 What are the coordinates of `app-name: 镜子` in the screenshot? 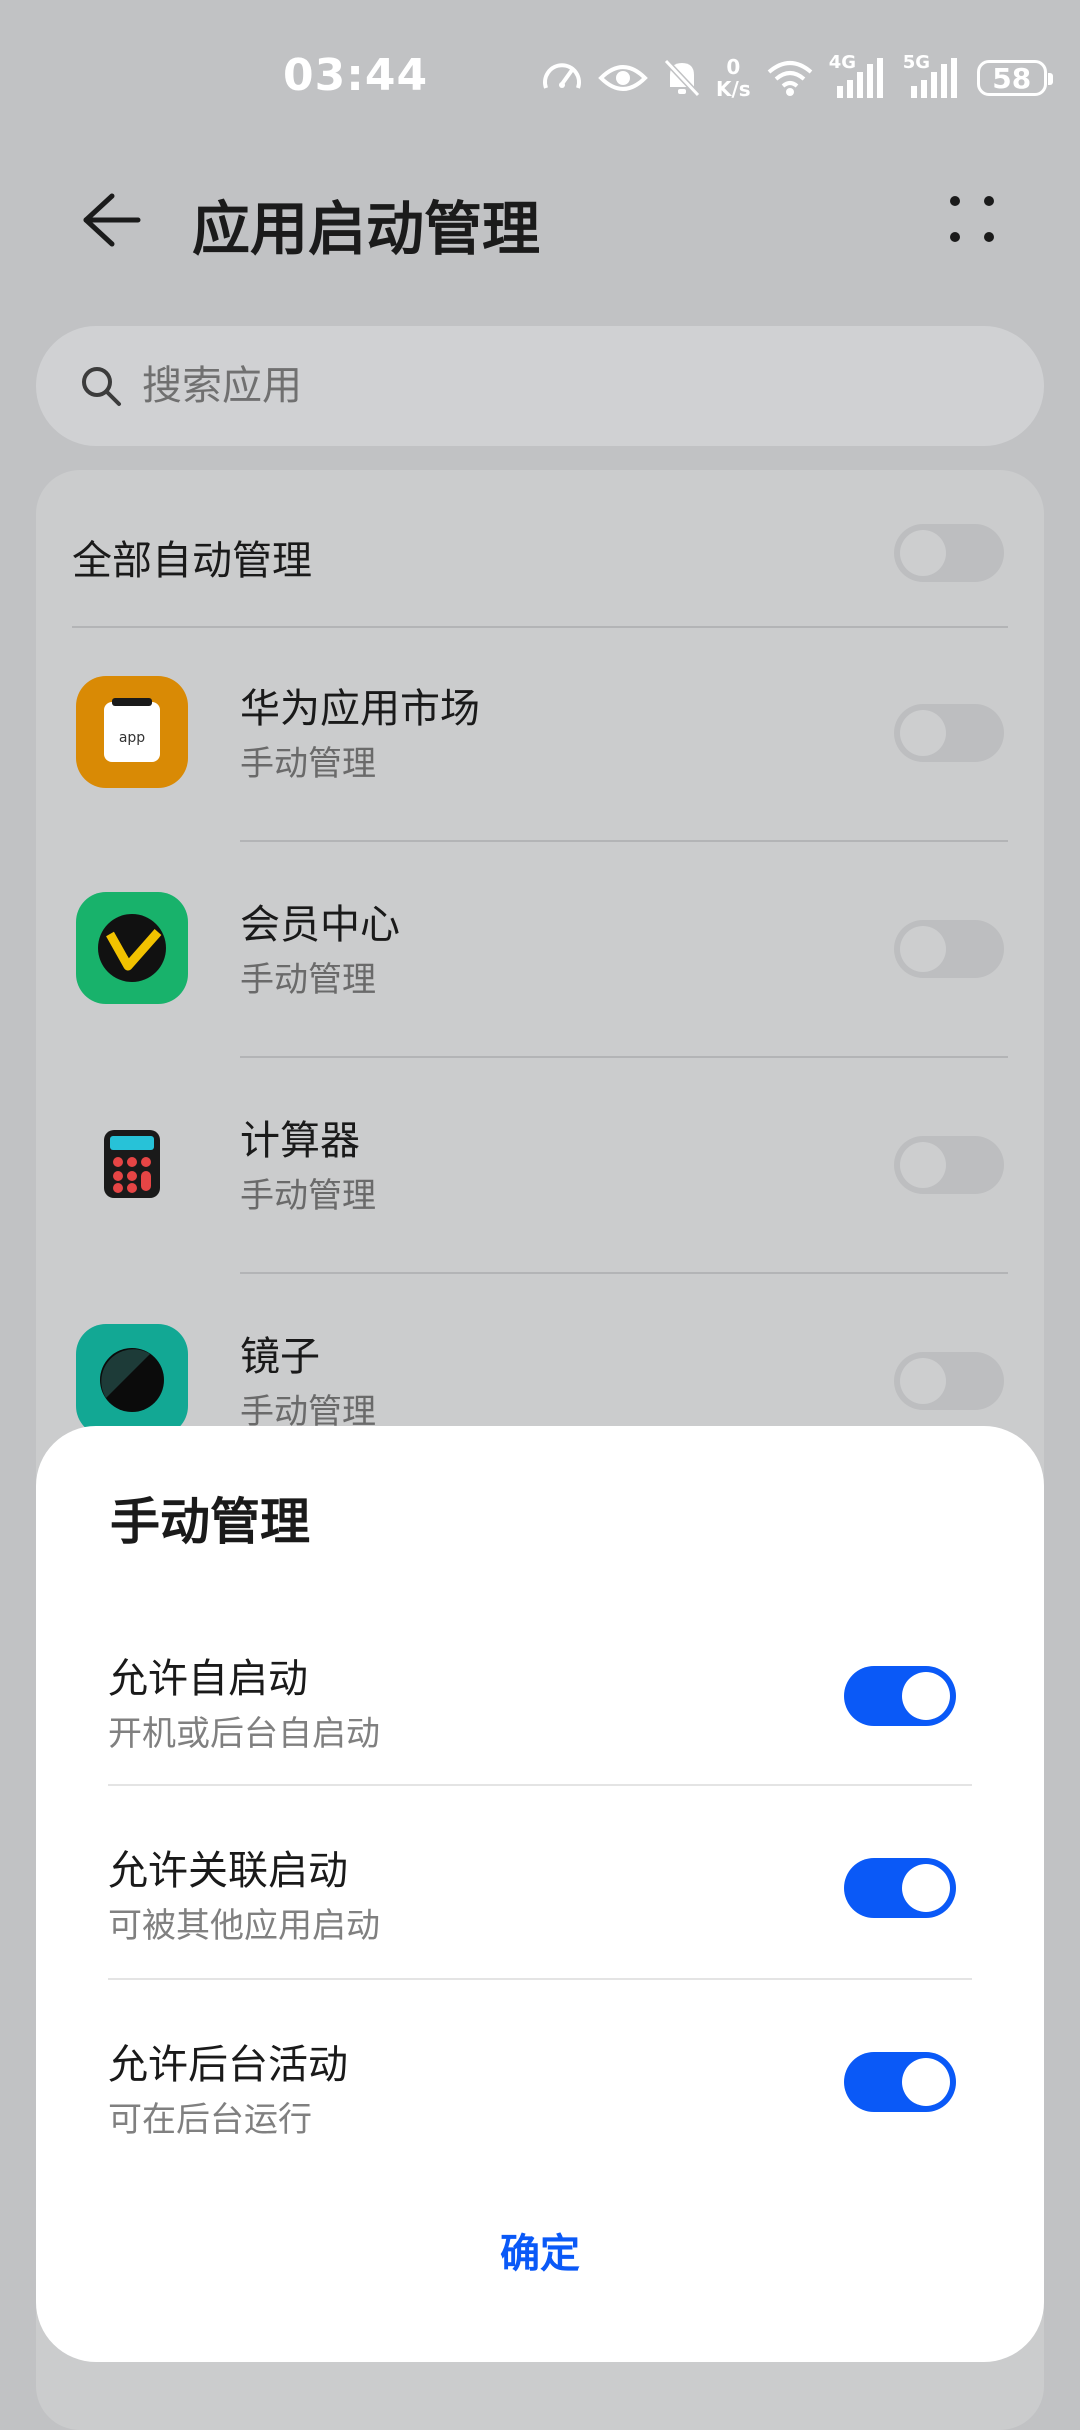 It's located at (280, 1357).